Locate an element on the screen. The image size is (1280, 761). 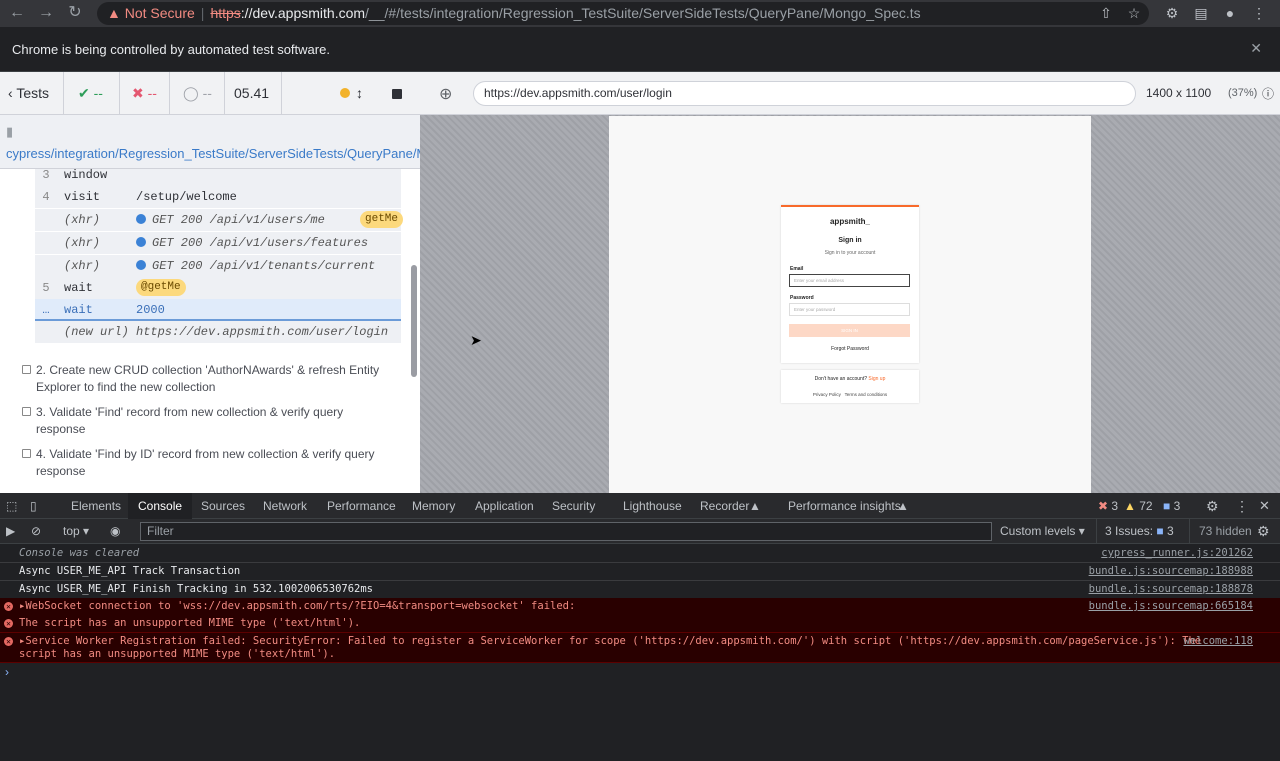
selector-playground-icon: ⊕ is located at coordinates (445, 94).